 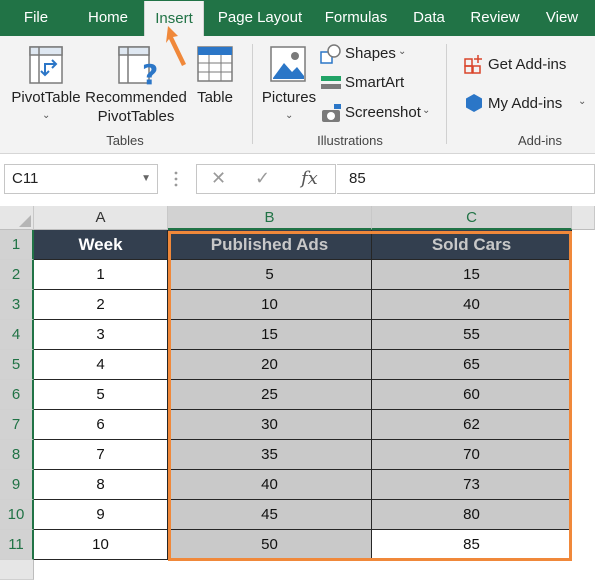 What do you see at coordinates (270, 395) in the screenshot?
I see `table-cell: 25` at bounding box center [270, 395].